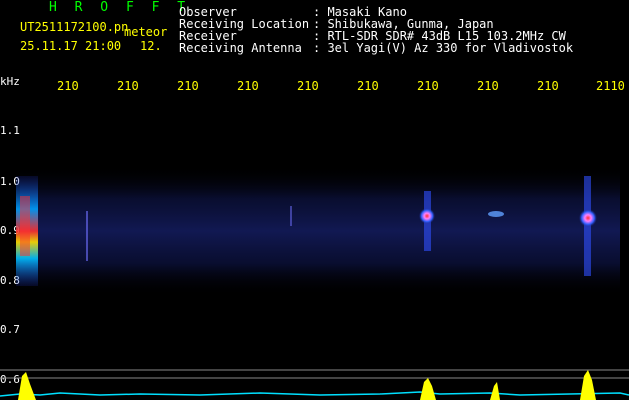 The height and width of the screenshot is (400, 629). Describe the element at coordinates (68, 86) in the screenshot. I see `x-tick-0: 210` at that location.